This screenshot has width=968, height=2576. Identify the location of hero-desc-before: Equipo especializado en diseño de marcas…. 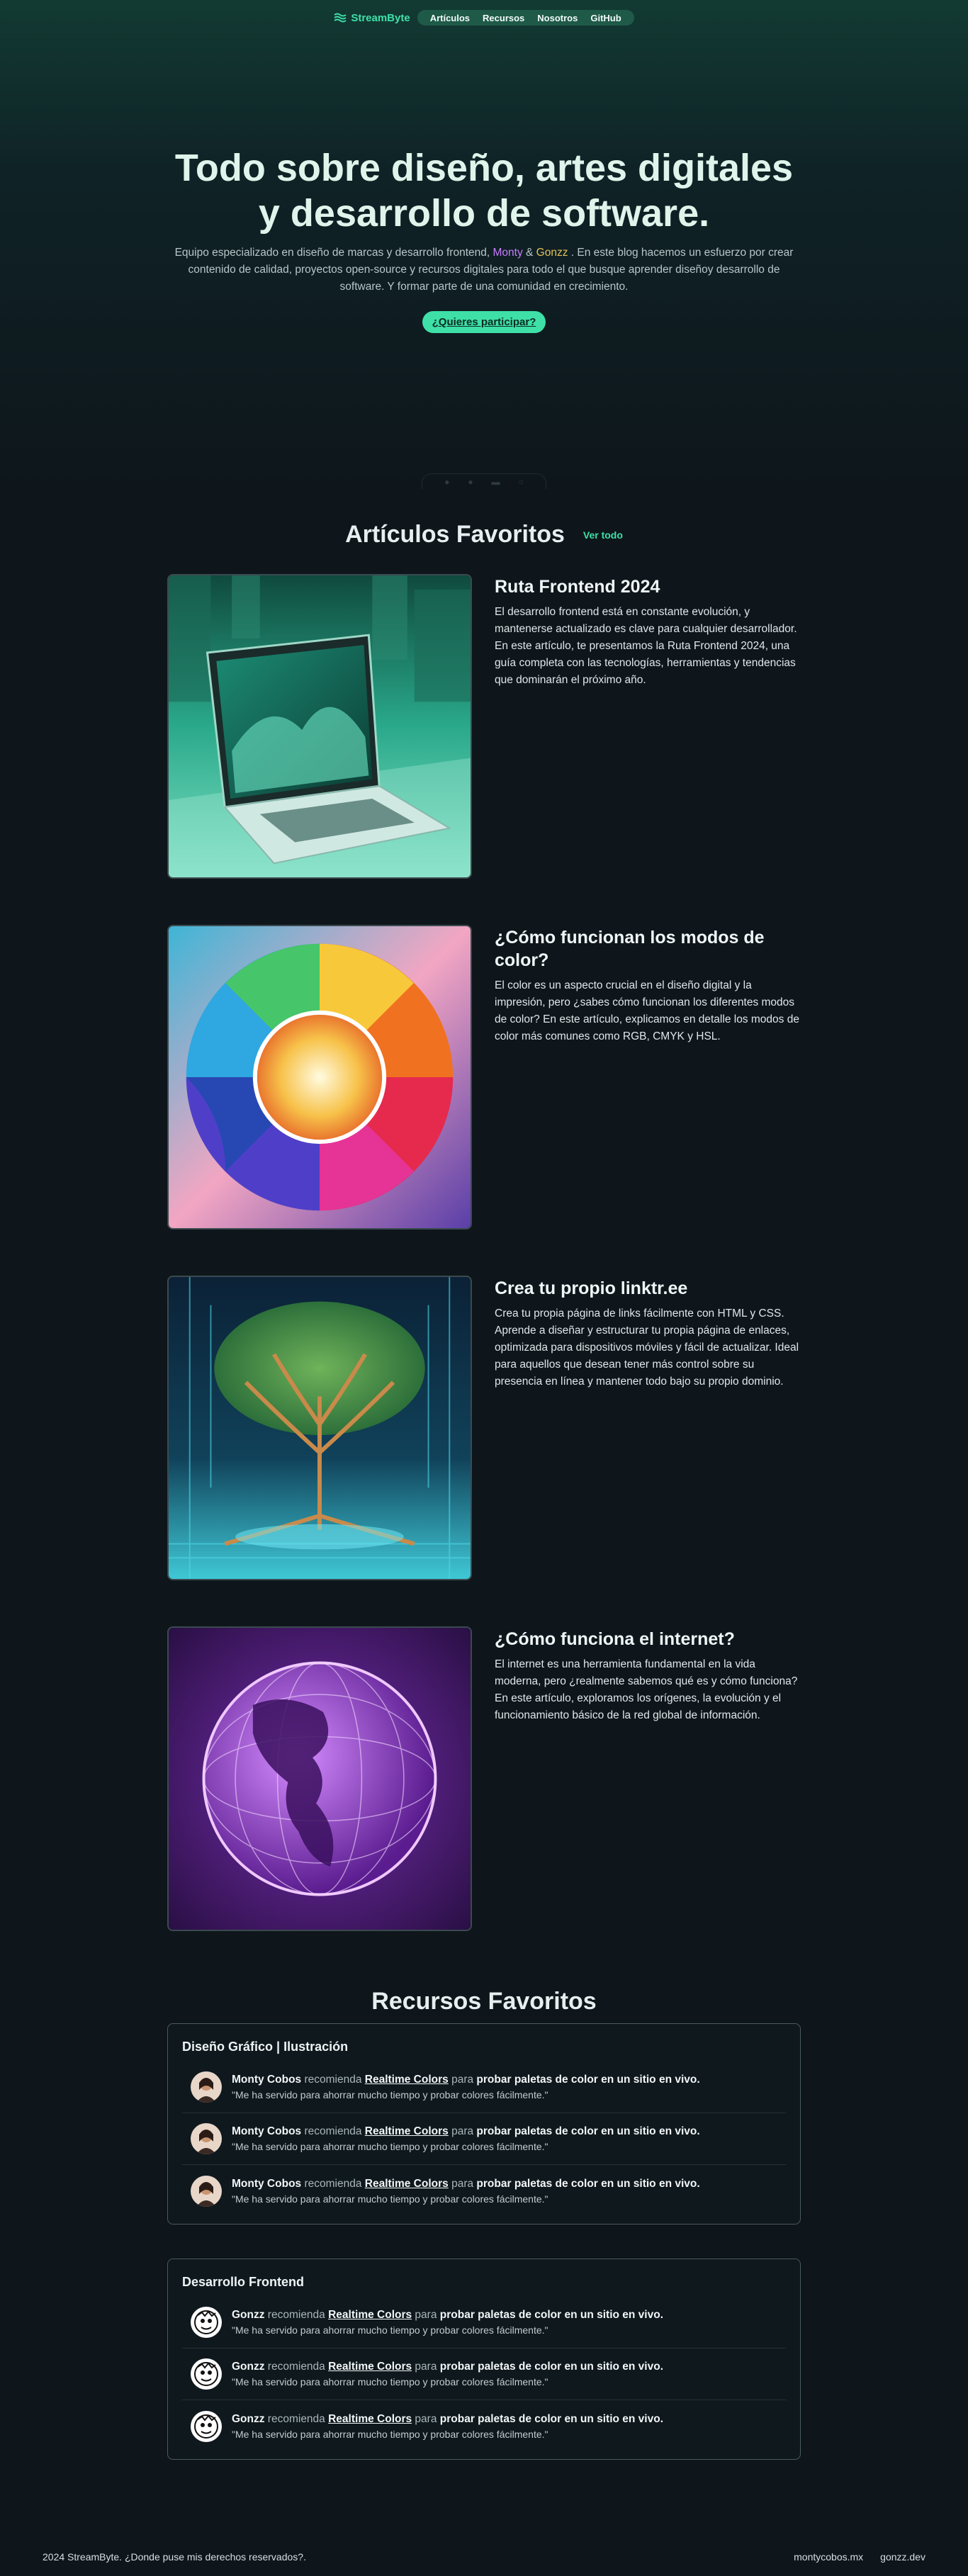
(333, 253).